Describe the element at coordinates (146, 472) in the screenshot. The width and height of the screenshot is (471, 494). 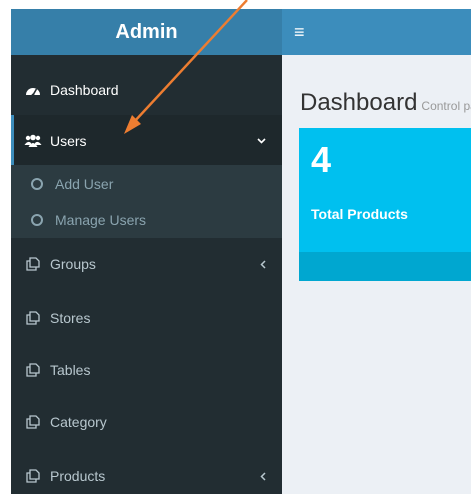
I see `sidebar-item-products: Products` at that location.